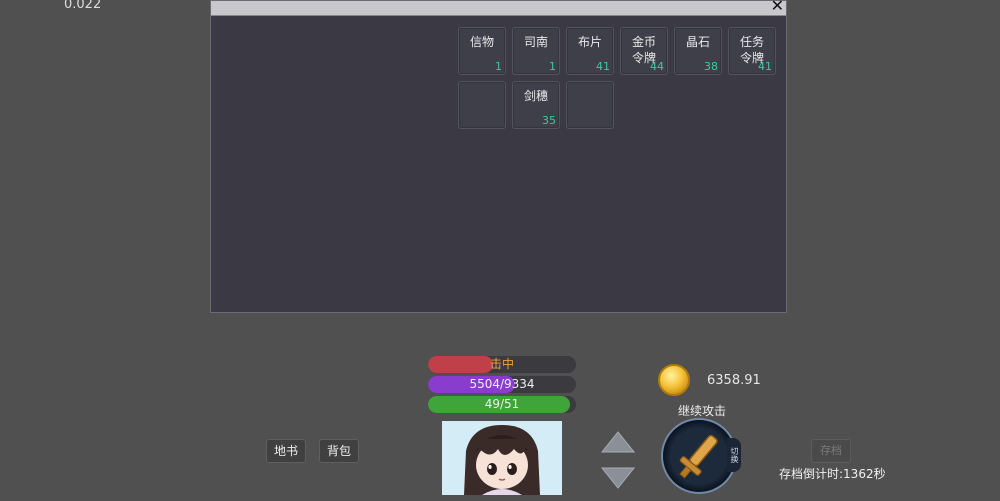 This screenshot has width=1000, height=501. Describe the element at coordinates (535, 96) in the screenshot. I see `item-name: 剑穗` at that location.